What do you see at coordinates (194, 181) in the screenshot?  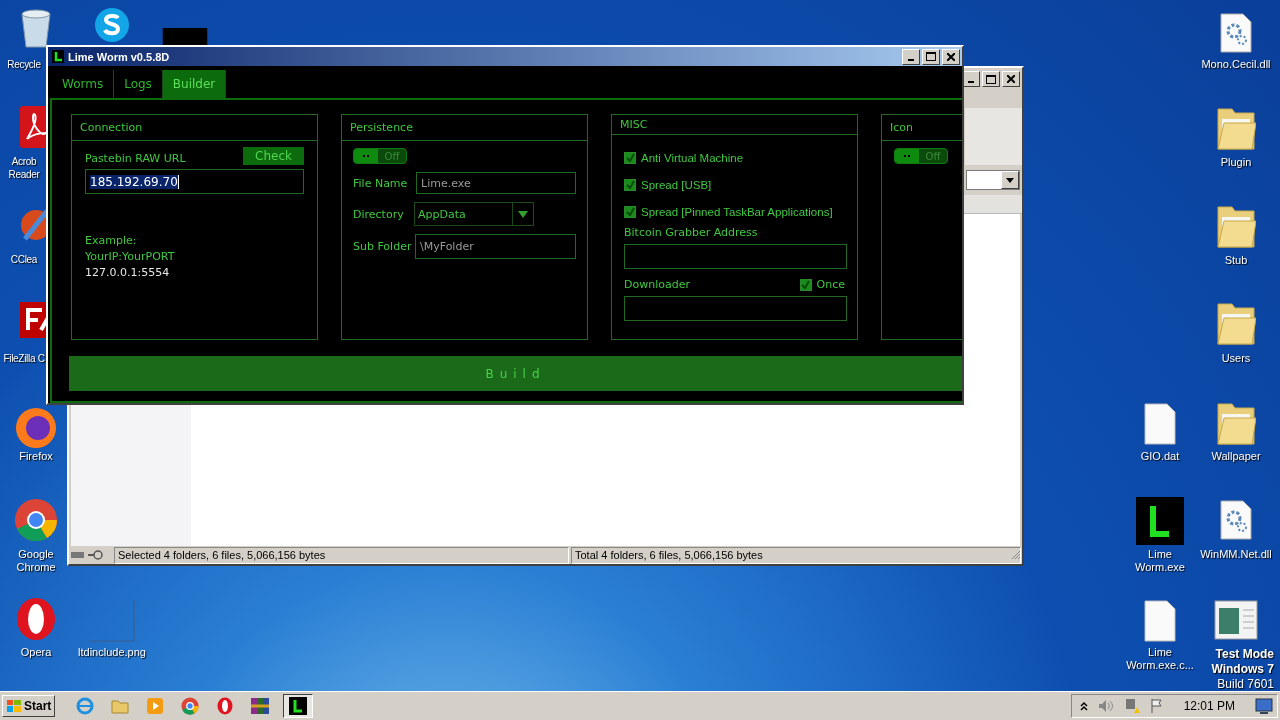 I see `url-input-field: 185.192.69.70` at bounding box center [194, 181].